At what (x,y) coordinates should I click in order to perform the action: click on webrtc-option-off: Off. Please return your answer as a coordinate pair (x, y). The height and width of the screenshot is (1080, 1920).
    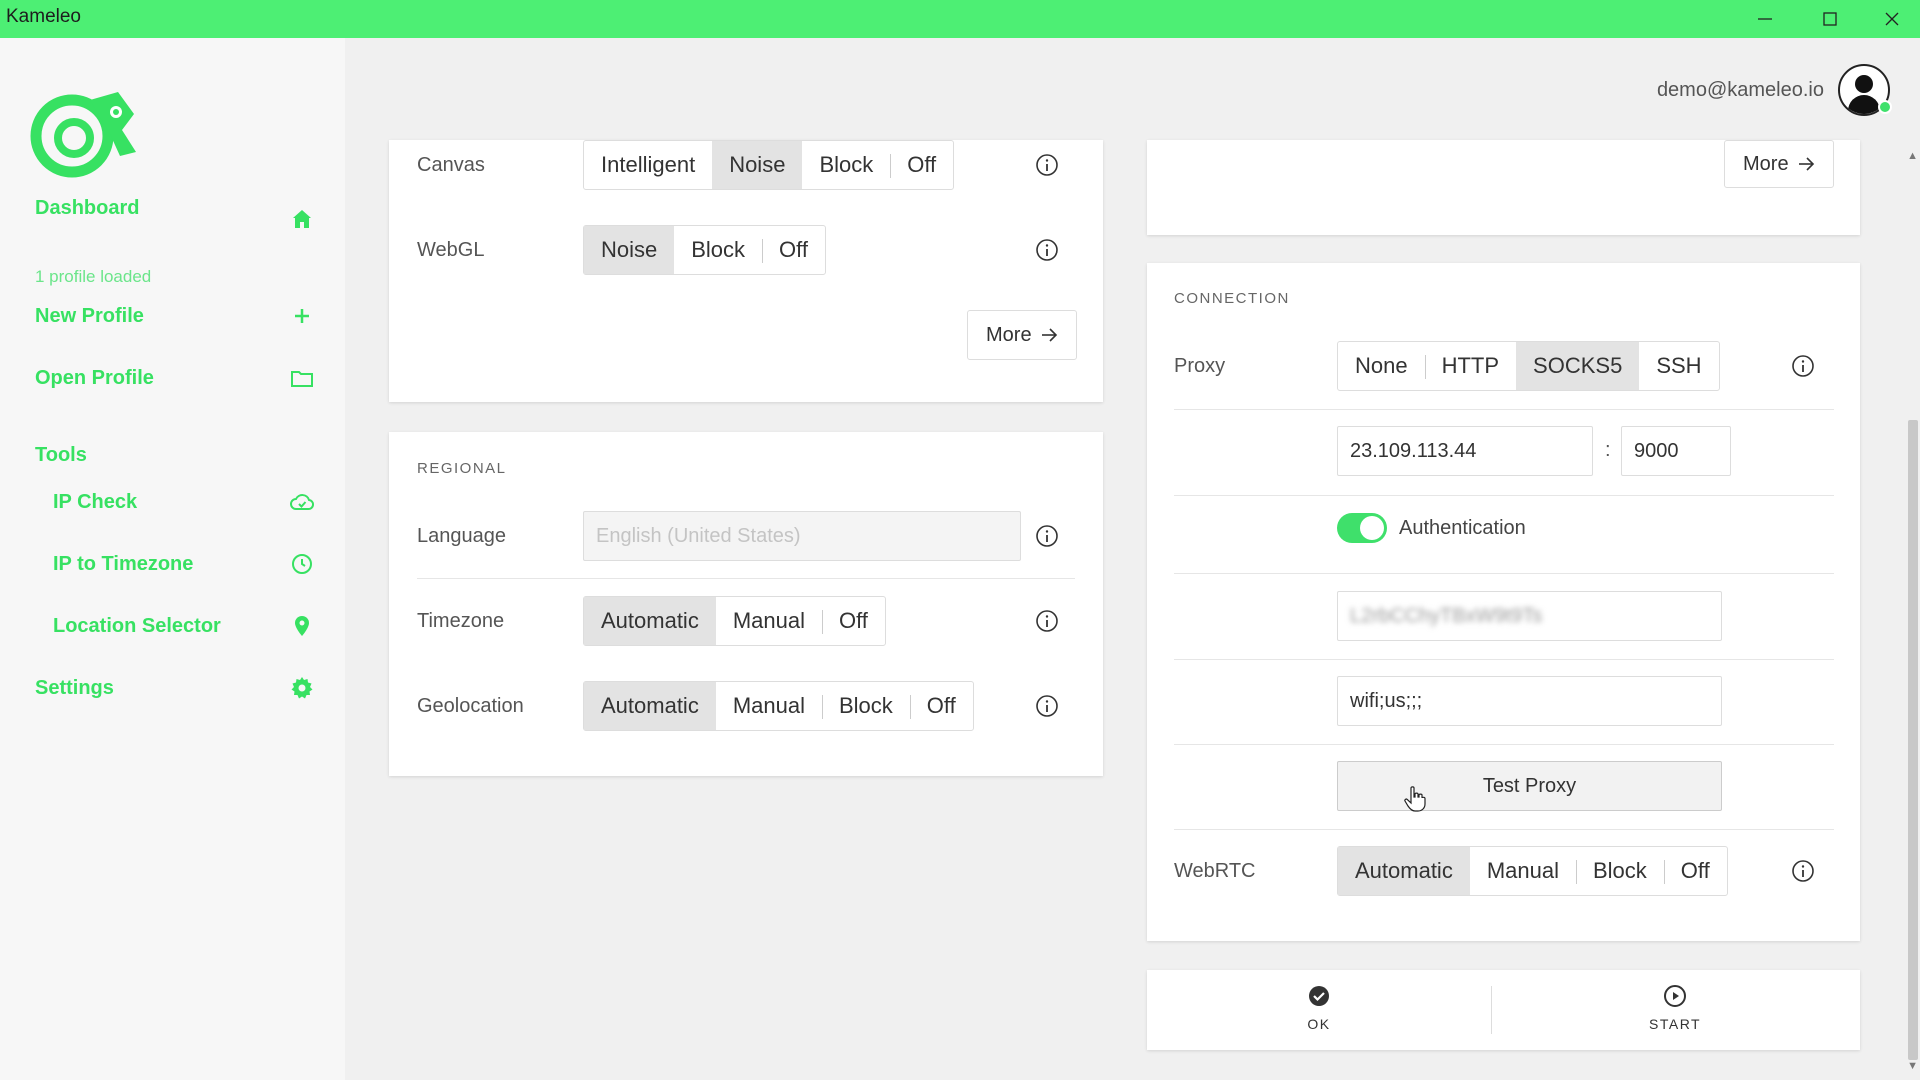
    Looking at the image, I should click on (1695, 871).